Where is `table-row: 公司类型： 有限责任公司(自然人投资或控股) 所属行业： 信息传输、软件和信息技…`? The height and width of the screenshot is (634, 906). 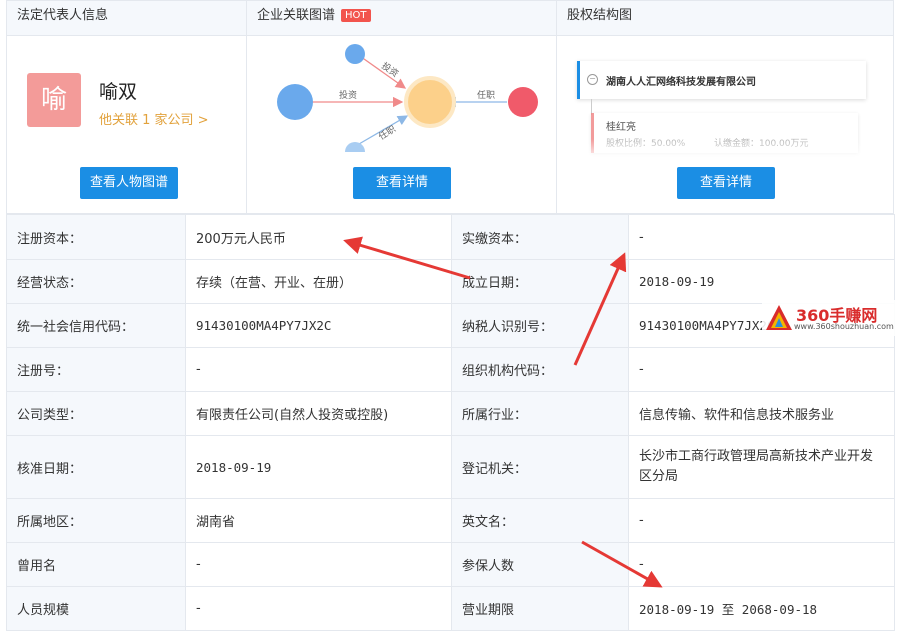 table-row: 公司类型： 有限责任公司(自然人投资或控股) 所属行业： 信息传输、软件和信息技… is located at coordinates (450, 413).